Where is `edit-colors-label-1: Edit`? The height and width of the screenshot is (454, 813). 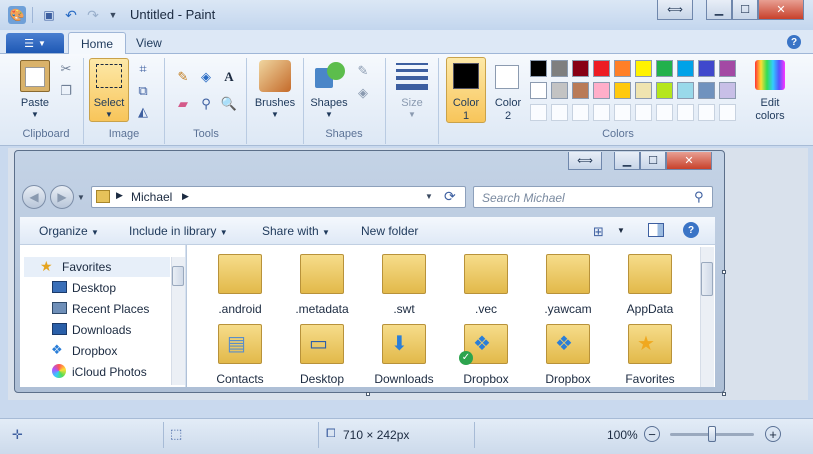
edit-colors-label-1: Edit is located at coordinates (770, 103).